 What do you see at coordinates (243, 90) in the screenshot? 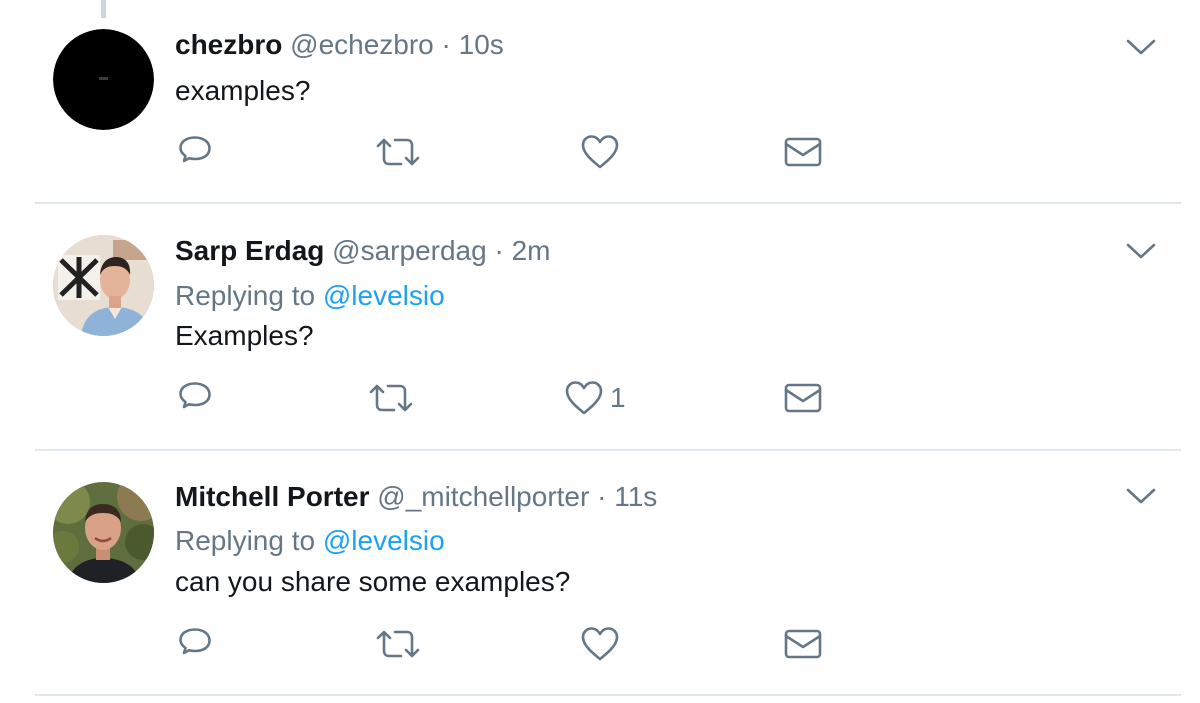
I see `tweet-text: examples?` at bounding box center [243, 90].